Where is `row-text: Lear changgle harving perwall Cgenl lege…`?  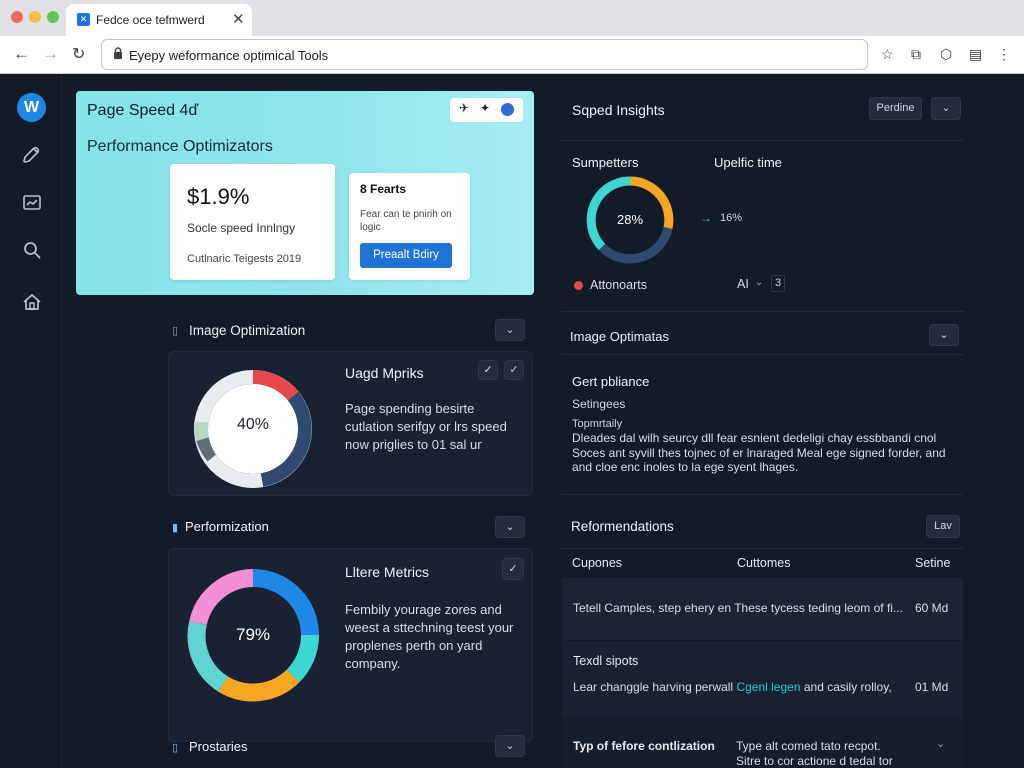 row-text: Lear changgle harving perwall Cgenl lege… is located at coordinates (732, 687).